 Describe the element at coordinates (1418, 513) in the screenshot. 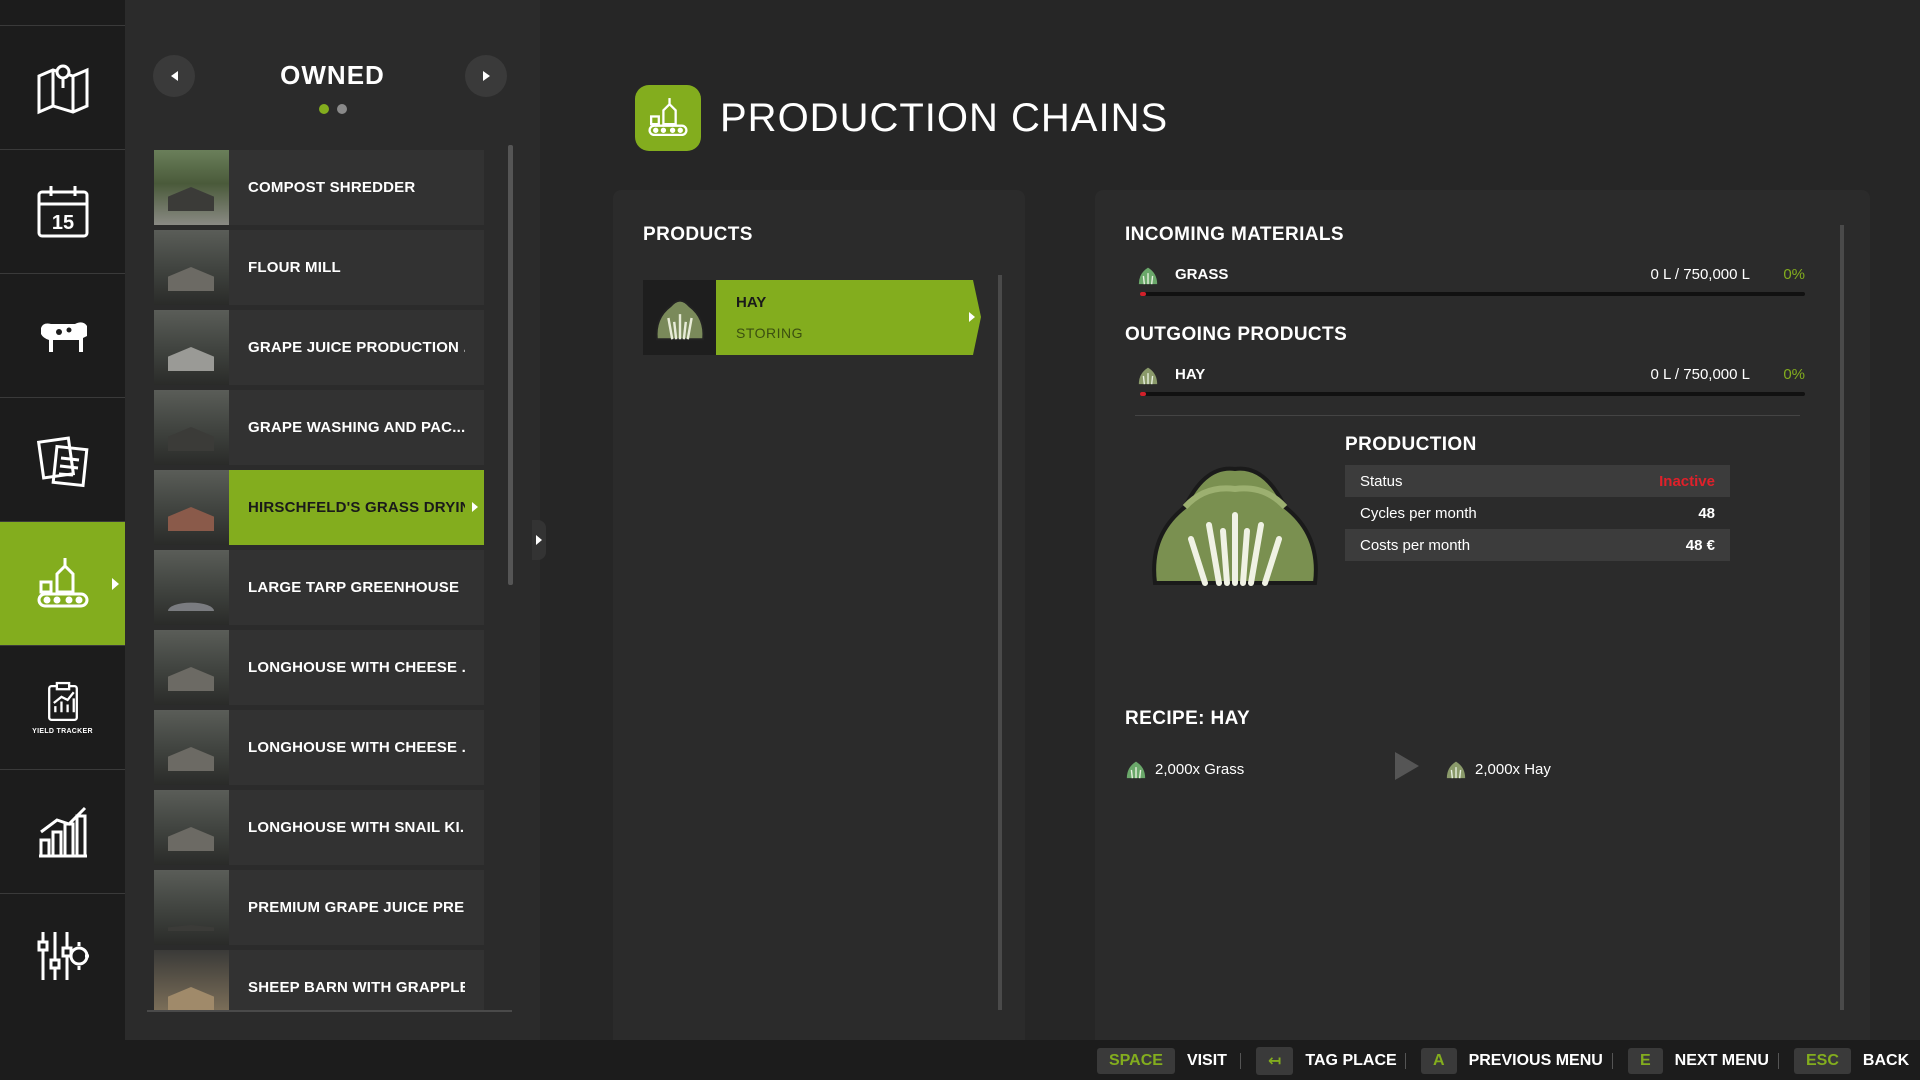

I see `stat-label: Cycles per month` at that location.